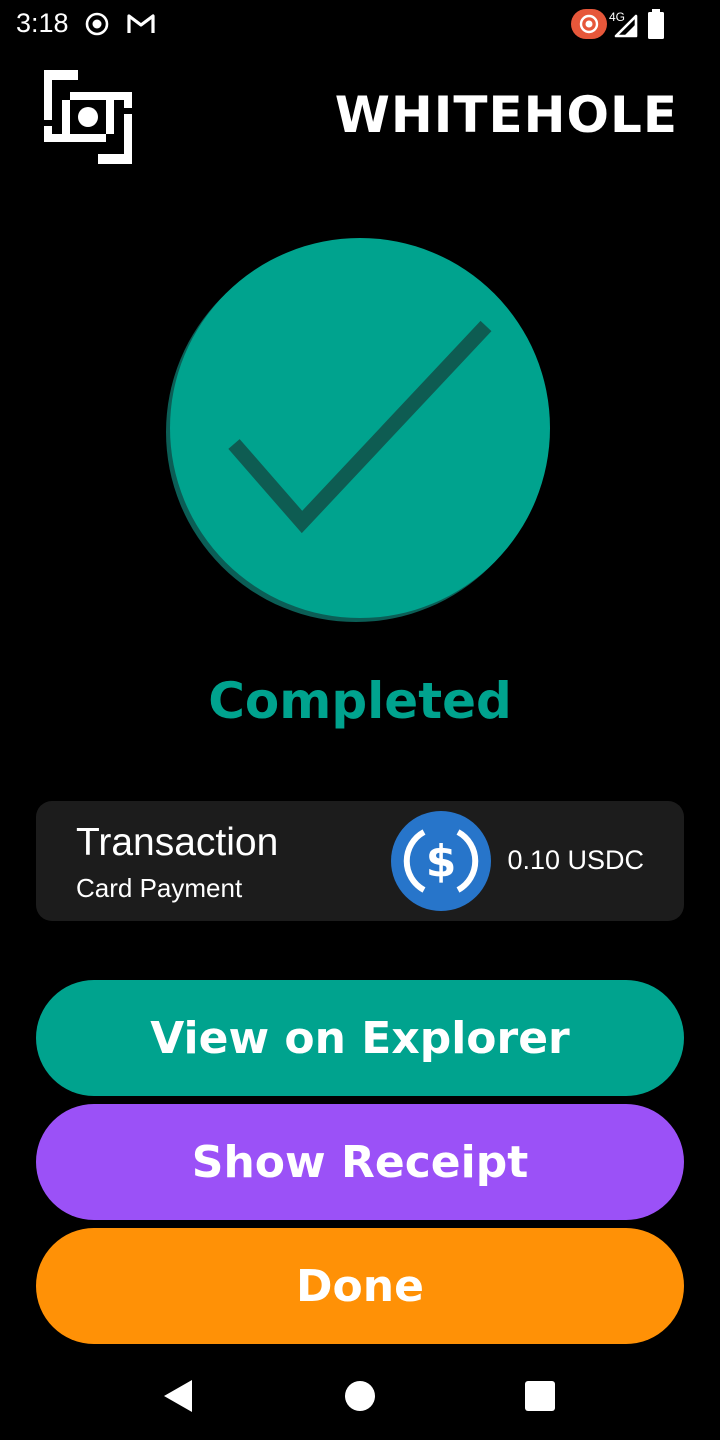  I want to click on done-button: Done, so click(360, 1286).